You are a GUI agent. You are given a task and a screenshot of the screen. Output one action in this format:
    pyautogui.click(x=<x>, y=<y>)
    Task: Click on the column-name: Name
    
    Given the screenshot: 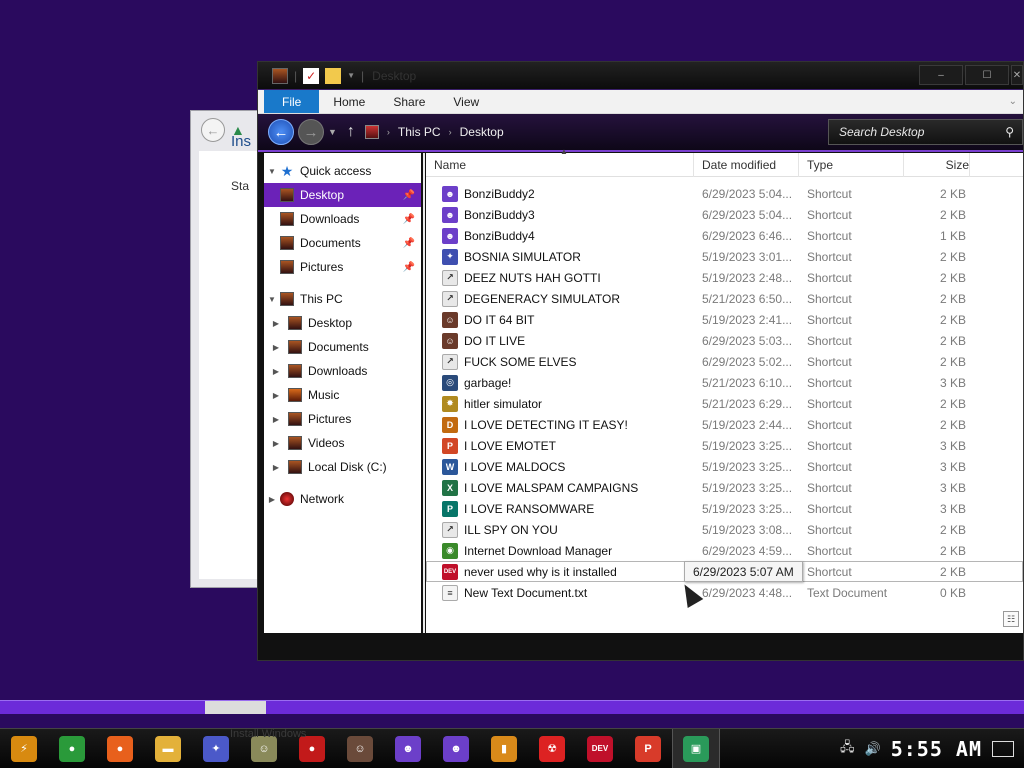 What is the action you would take?
    pyautogui.click(x=560, y=164)
    